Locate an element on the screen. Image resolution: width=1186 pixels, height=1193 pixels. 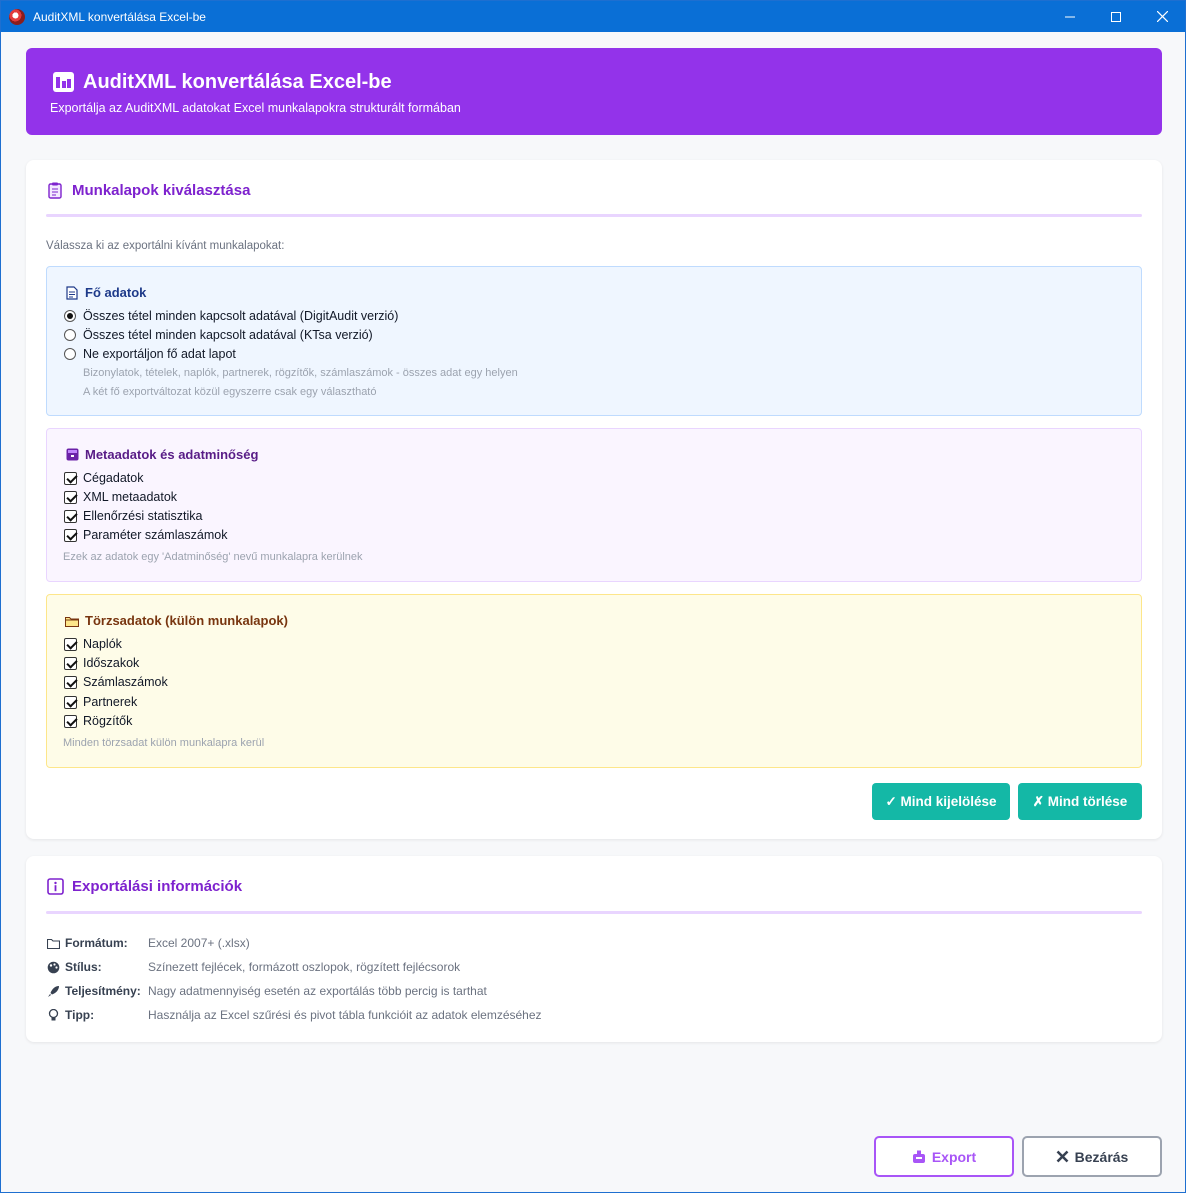
close-window-button is located at coordinates (1162, 16).